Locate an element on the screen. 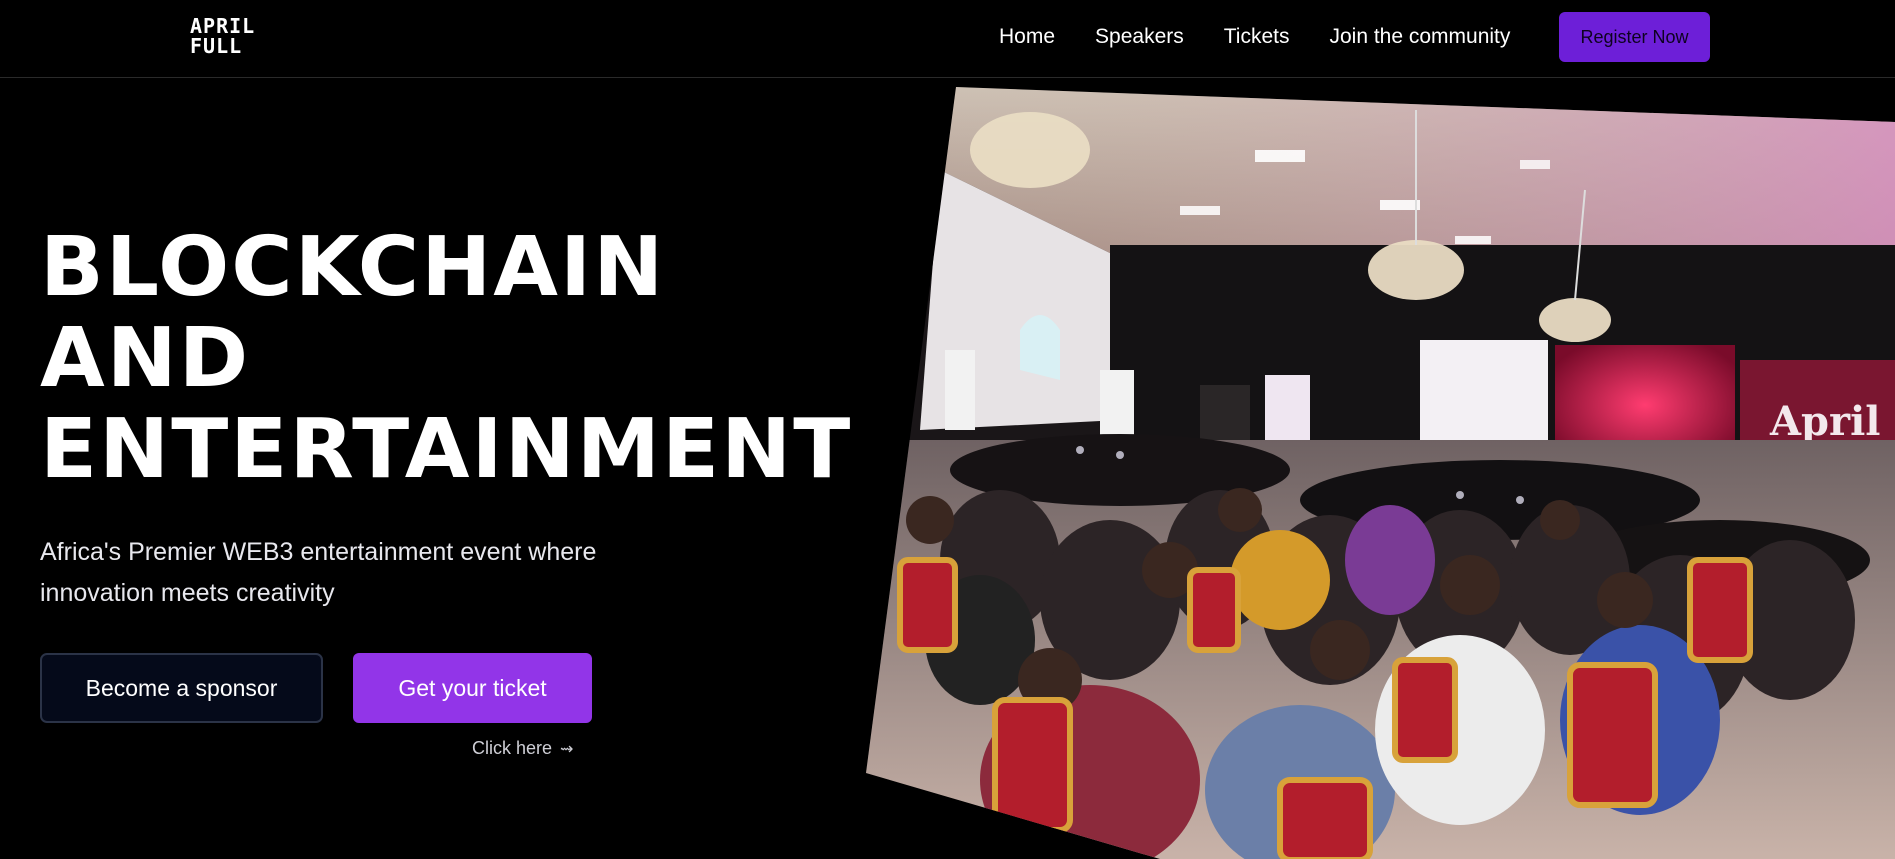  nav-home: Home is located at coordinates (1027, 37).